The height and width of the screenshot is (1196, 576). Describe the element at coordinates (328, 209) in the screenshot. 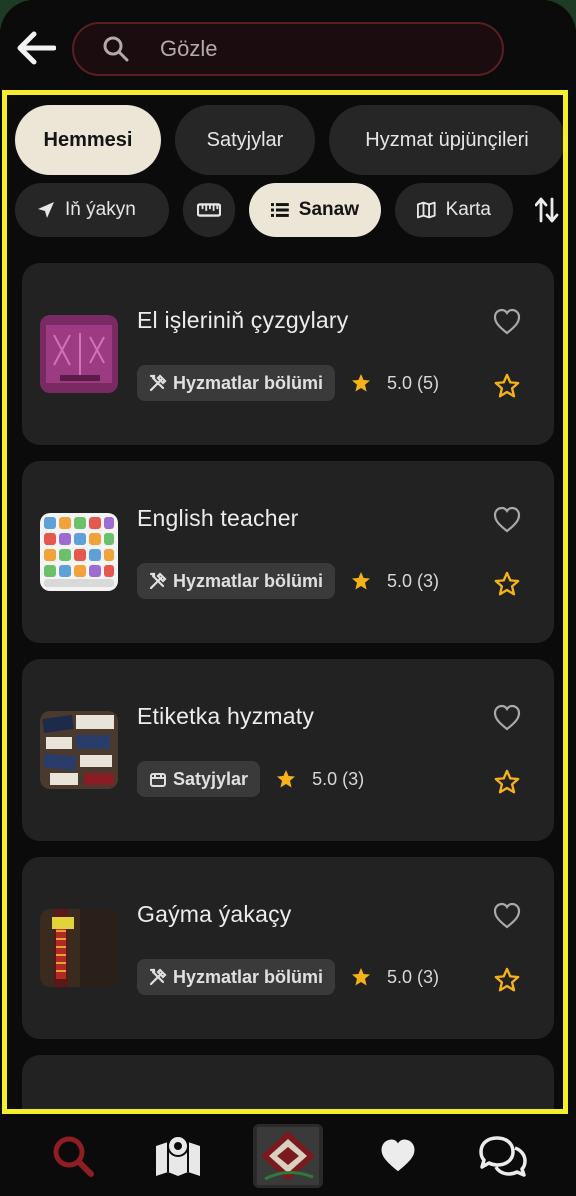

I see `list-label: Sanaw` at that location.